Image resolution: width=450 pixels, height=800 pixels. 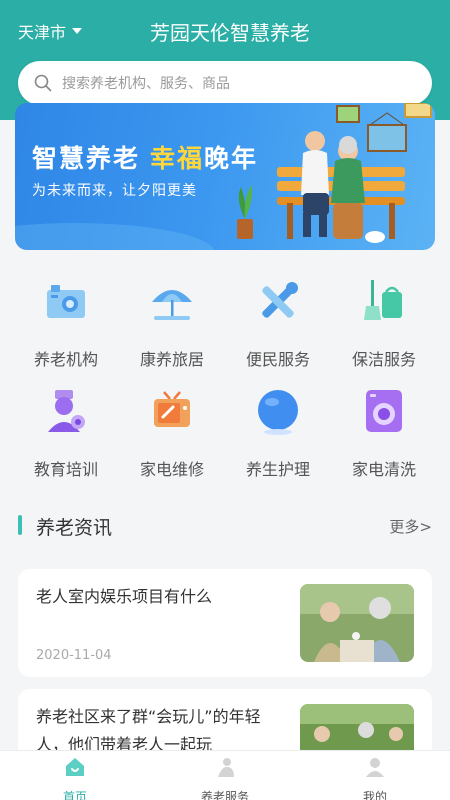 I want to click on search-icon, so click(x=43, y=83).